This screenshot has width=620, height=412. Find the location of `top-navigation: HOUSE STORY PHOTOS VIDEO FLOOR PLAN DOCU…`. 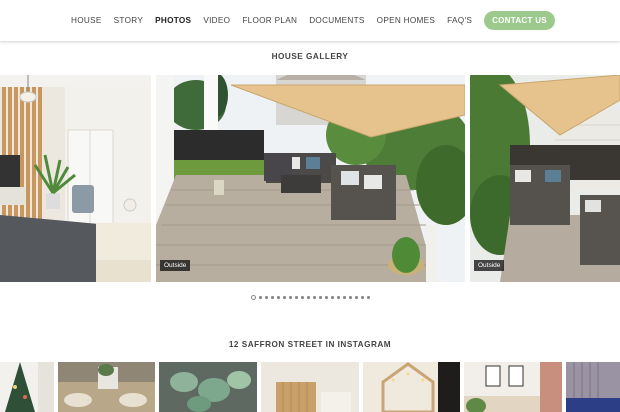

top-navigation: HOUSE STORY PHOTOS VIDEO FLOOR PLAN DOCU… is located at coordinates (310, 20).